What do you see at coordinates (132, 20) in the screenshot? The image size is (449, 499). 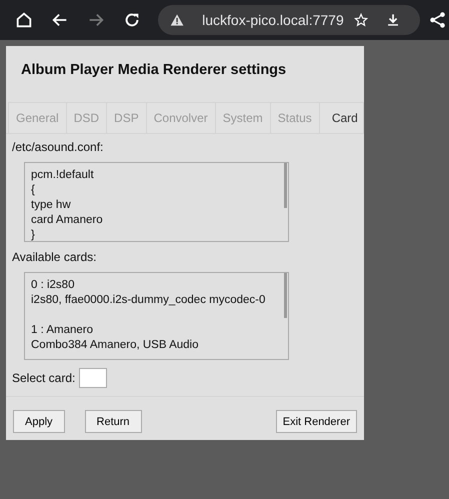 I see `reload-icon` at bounding box center [132, 20].